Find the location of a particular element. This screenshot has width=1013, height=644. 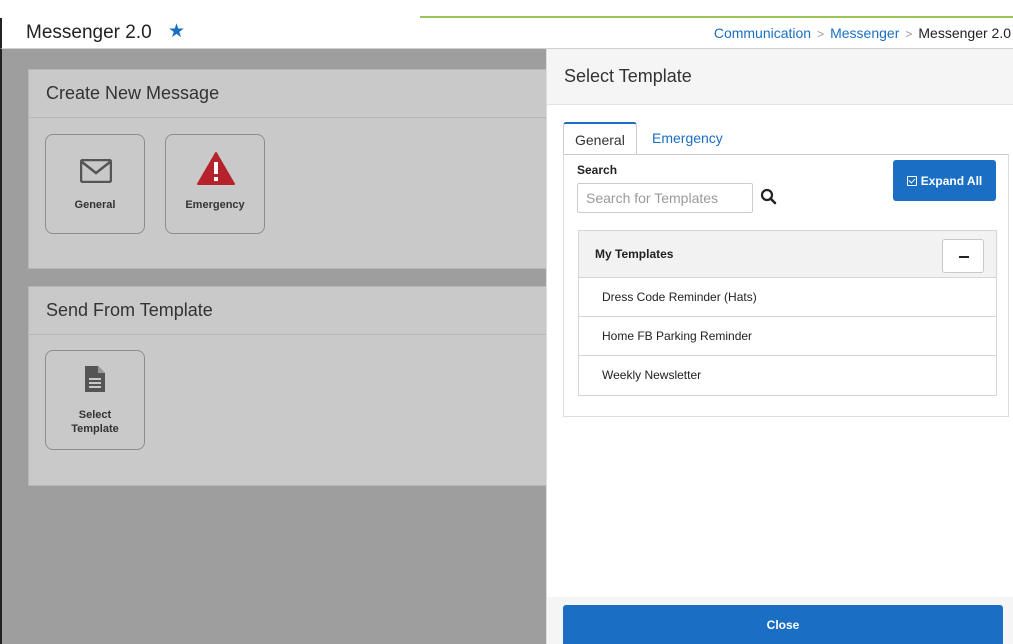

top-strip is located at coordinates (506, 9).